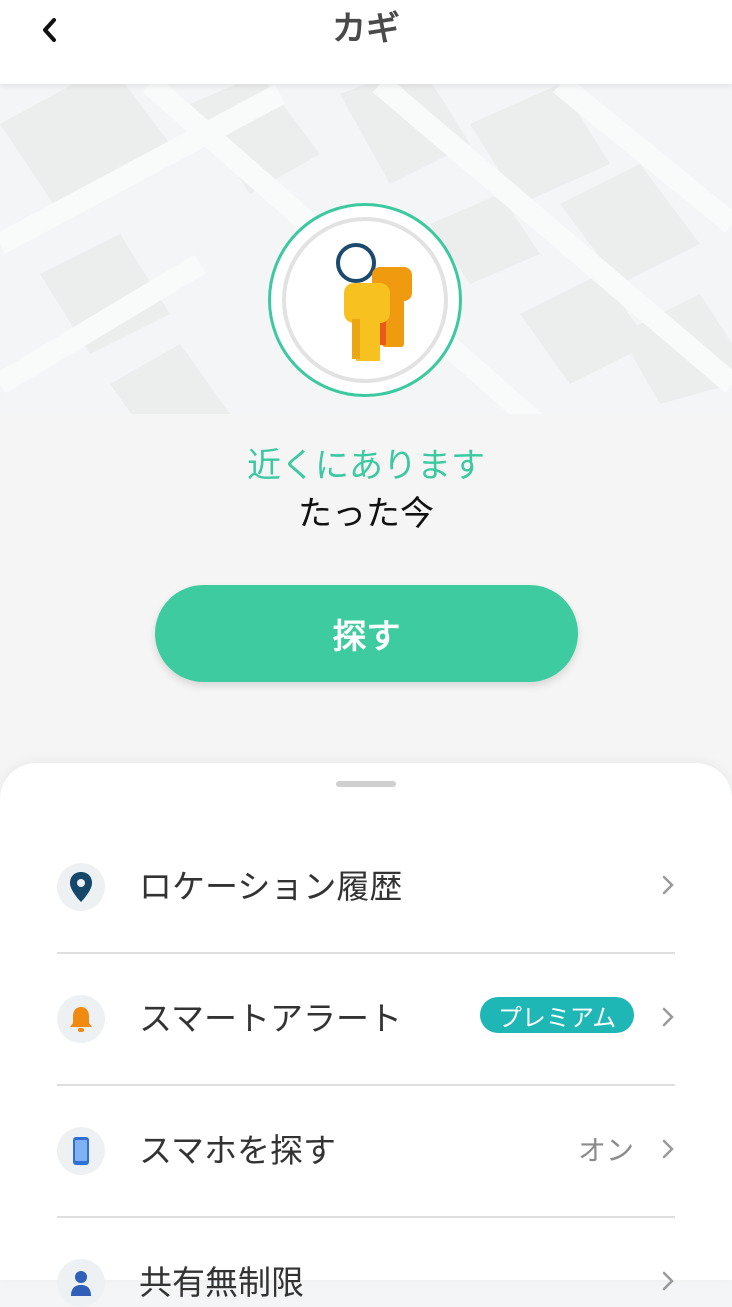 This screenshot has height=1307, width=732. I want to click on top-bar: カギ, so click(366, 42).